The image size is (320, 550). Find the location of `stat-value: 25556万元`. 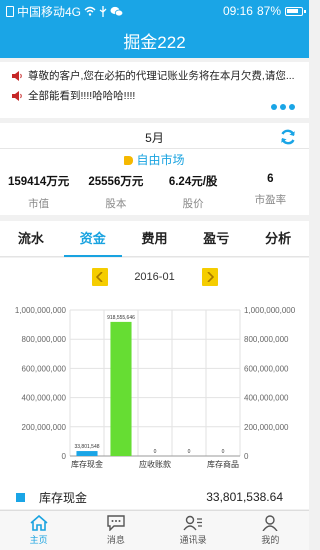

stat-value: 25556万元 is located at coordinates (116, 182).